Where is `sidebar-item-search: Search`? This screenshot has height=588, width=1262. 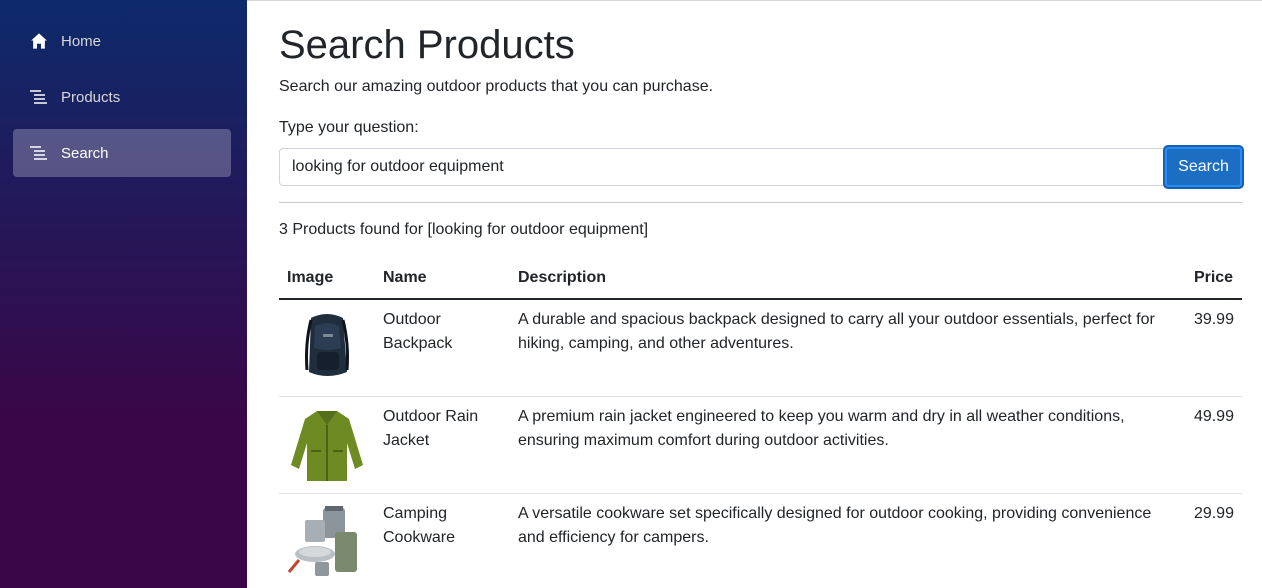
sidebar-item-search: Search is located at coordinates (122, 153).